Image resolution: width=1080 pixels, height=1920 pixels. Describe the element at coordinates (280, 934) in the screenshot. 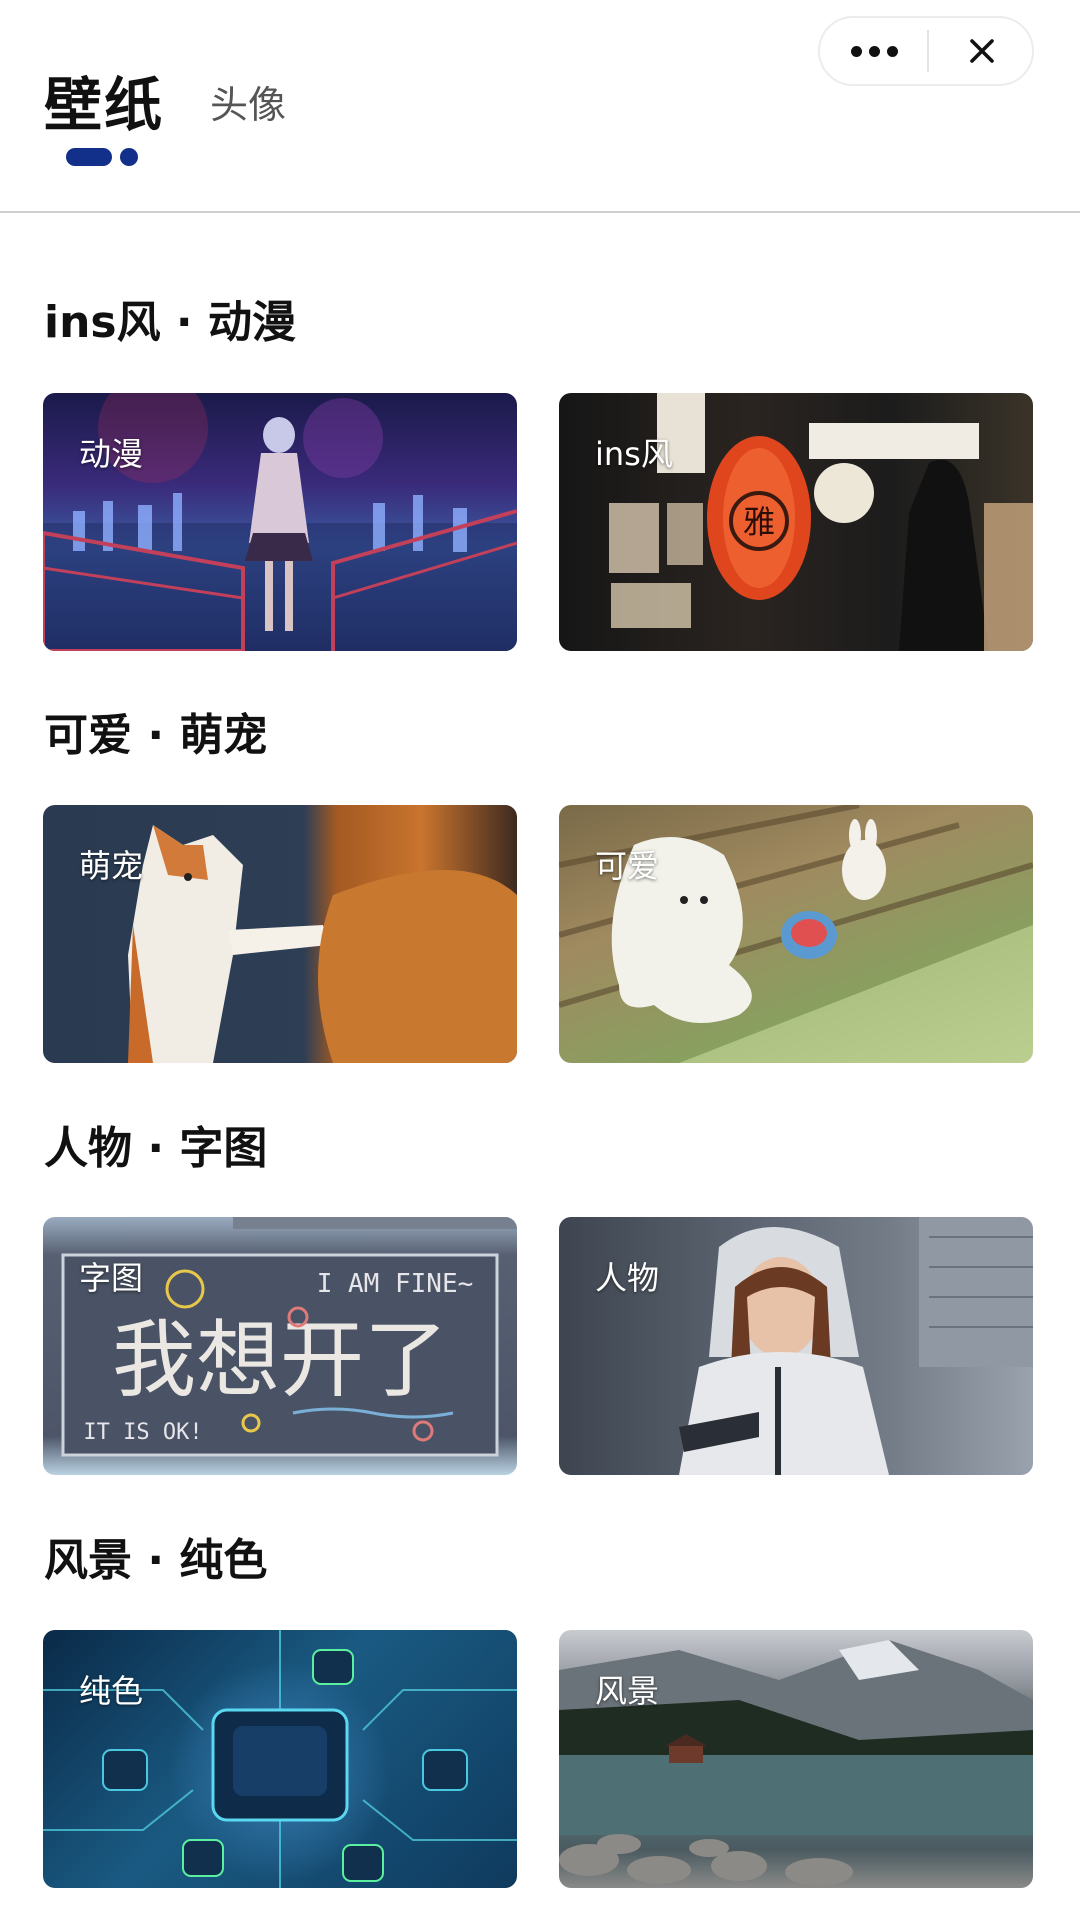

I see `card-pets: 萌宠` at that location.